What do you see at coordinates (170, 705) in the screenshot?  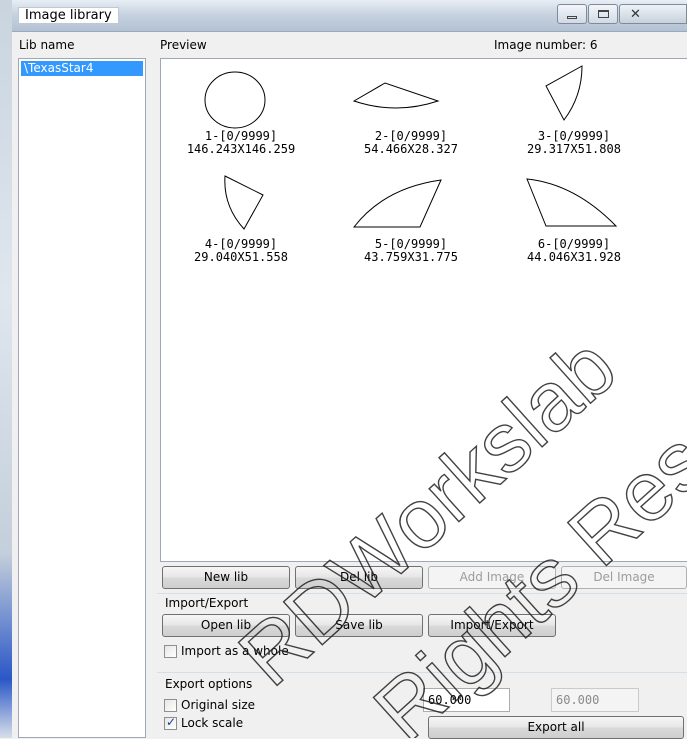 I see `original-size-checkbox` at bounding box center [170, 705].